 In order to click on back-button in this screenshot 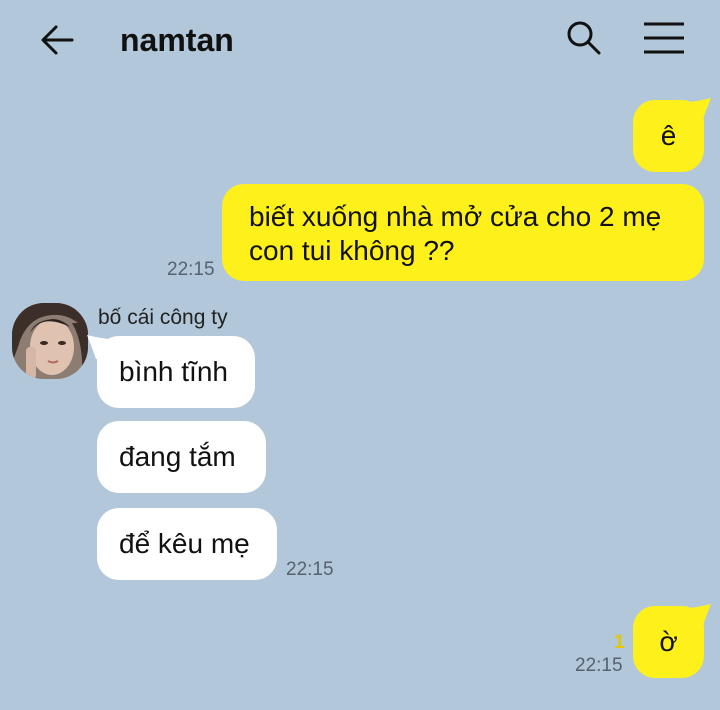, I will do `click(58, 40)`.